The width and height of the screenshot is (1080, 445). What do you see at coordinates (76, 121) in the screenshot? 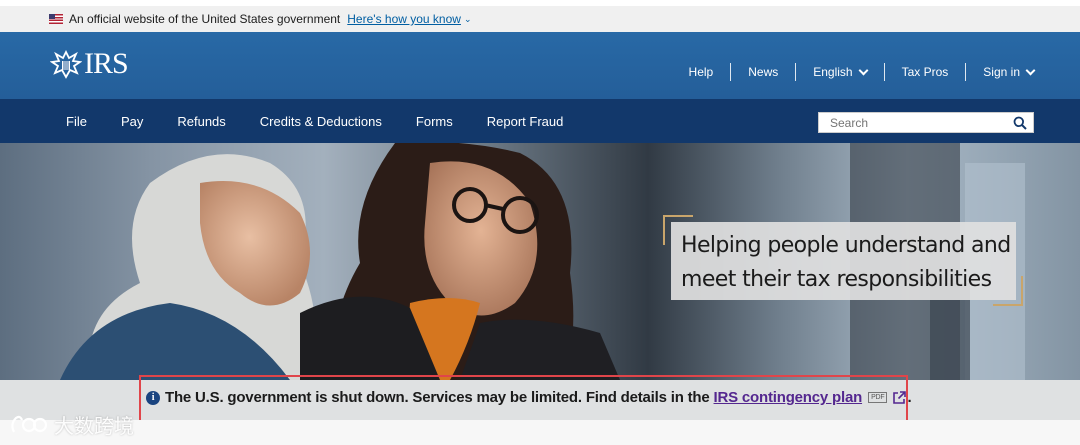
I see `nav-item-file: File` at bounding box center [76, 121].